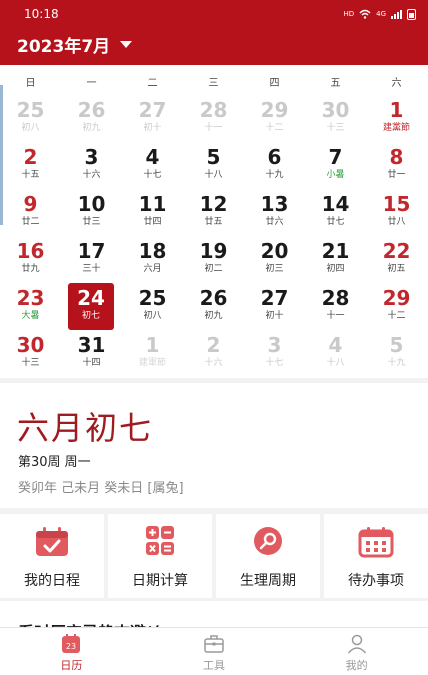 This screenshot has width=428, height=675. I want to click on day-cell: 5 十九, so click(396, 353).